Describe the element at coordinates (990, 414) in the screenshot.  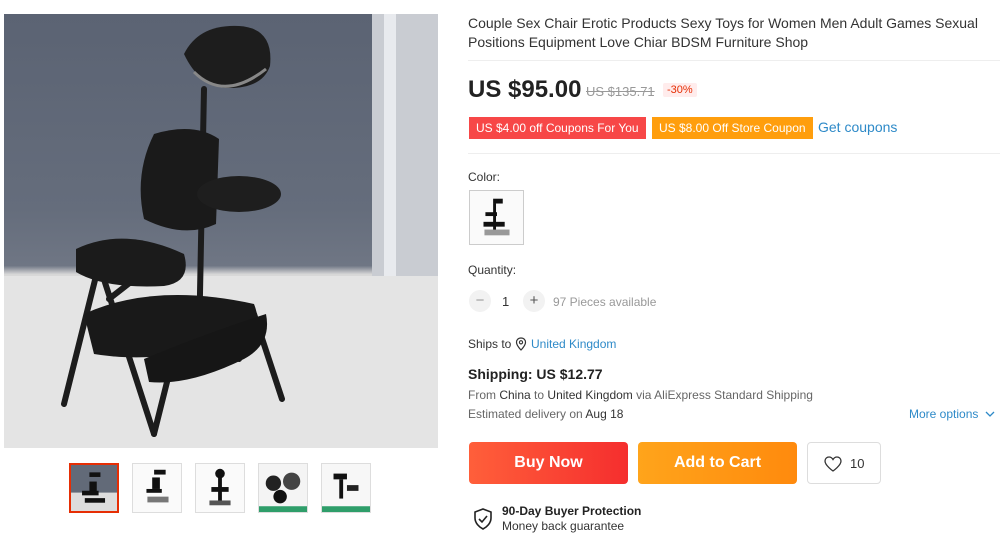
I see `chevron-down-icon` at that location.